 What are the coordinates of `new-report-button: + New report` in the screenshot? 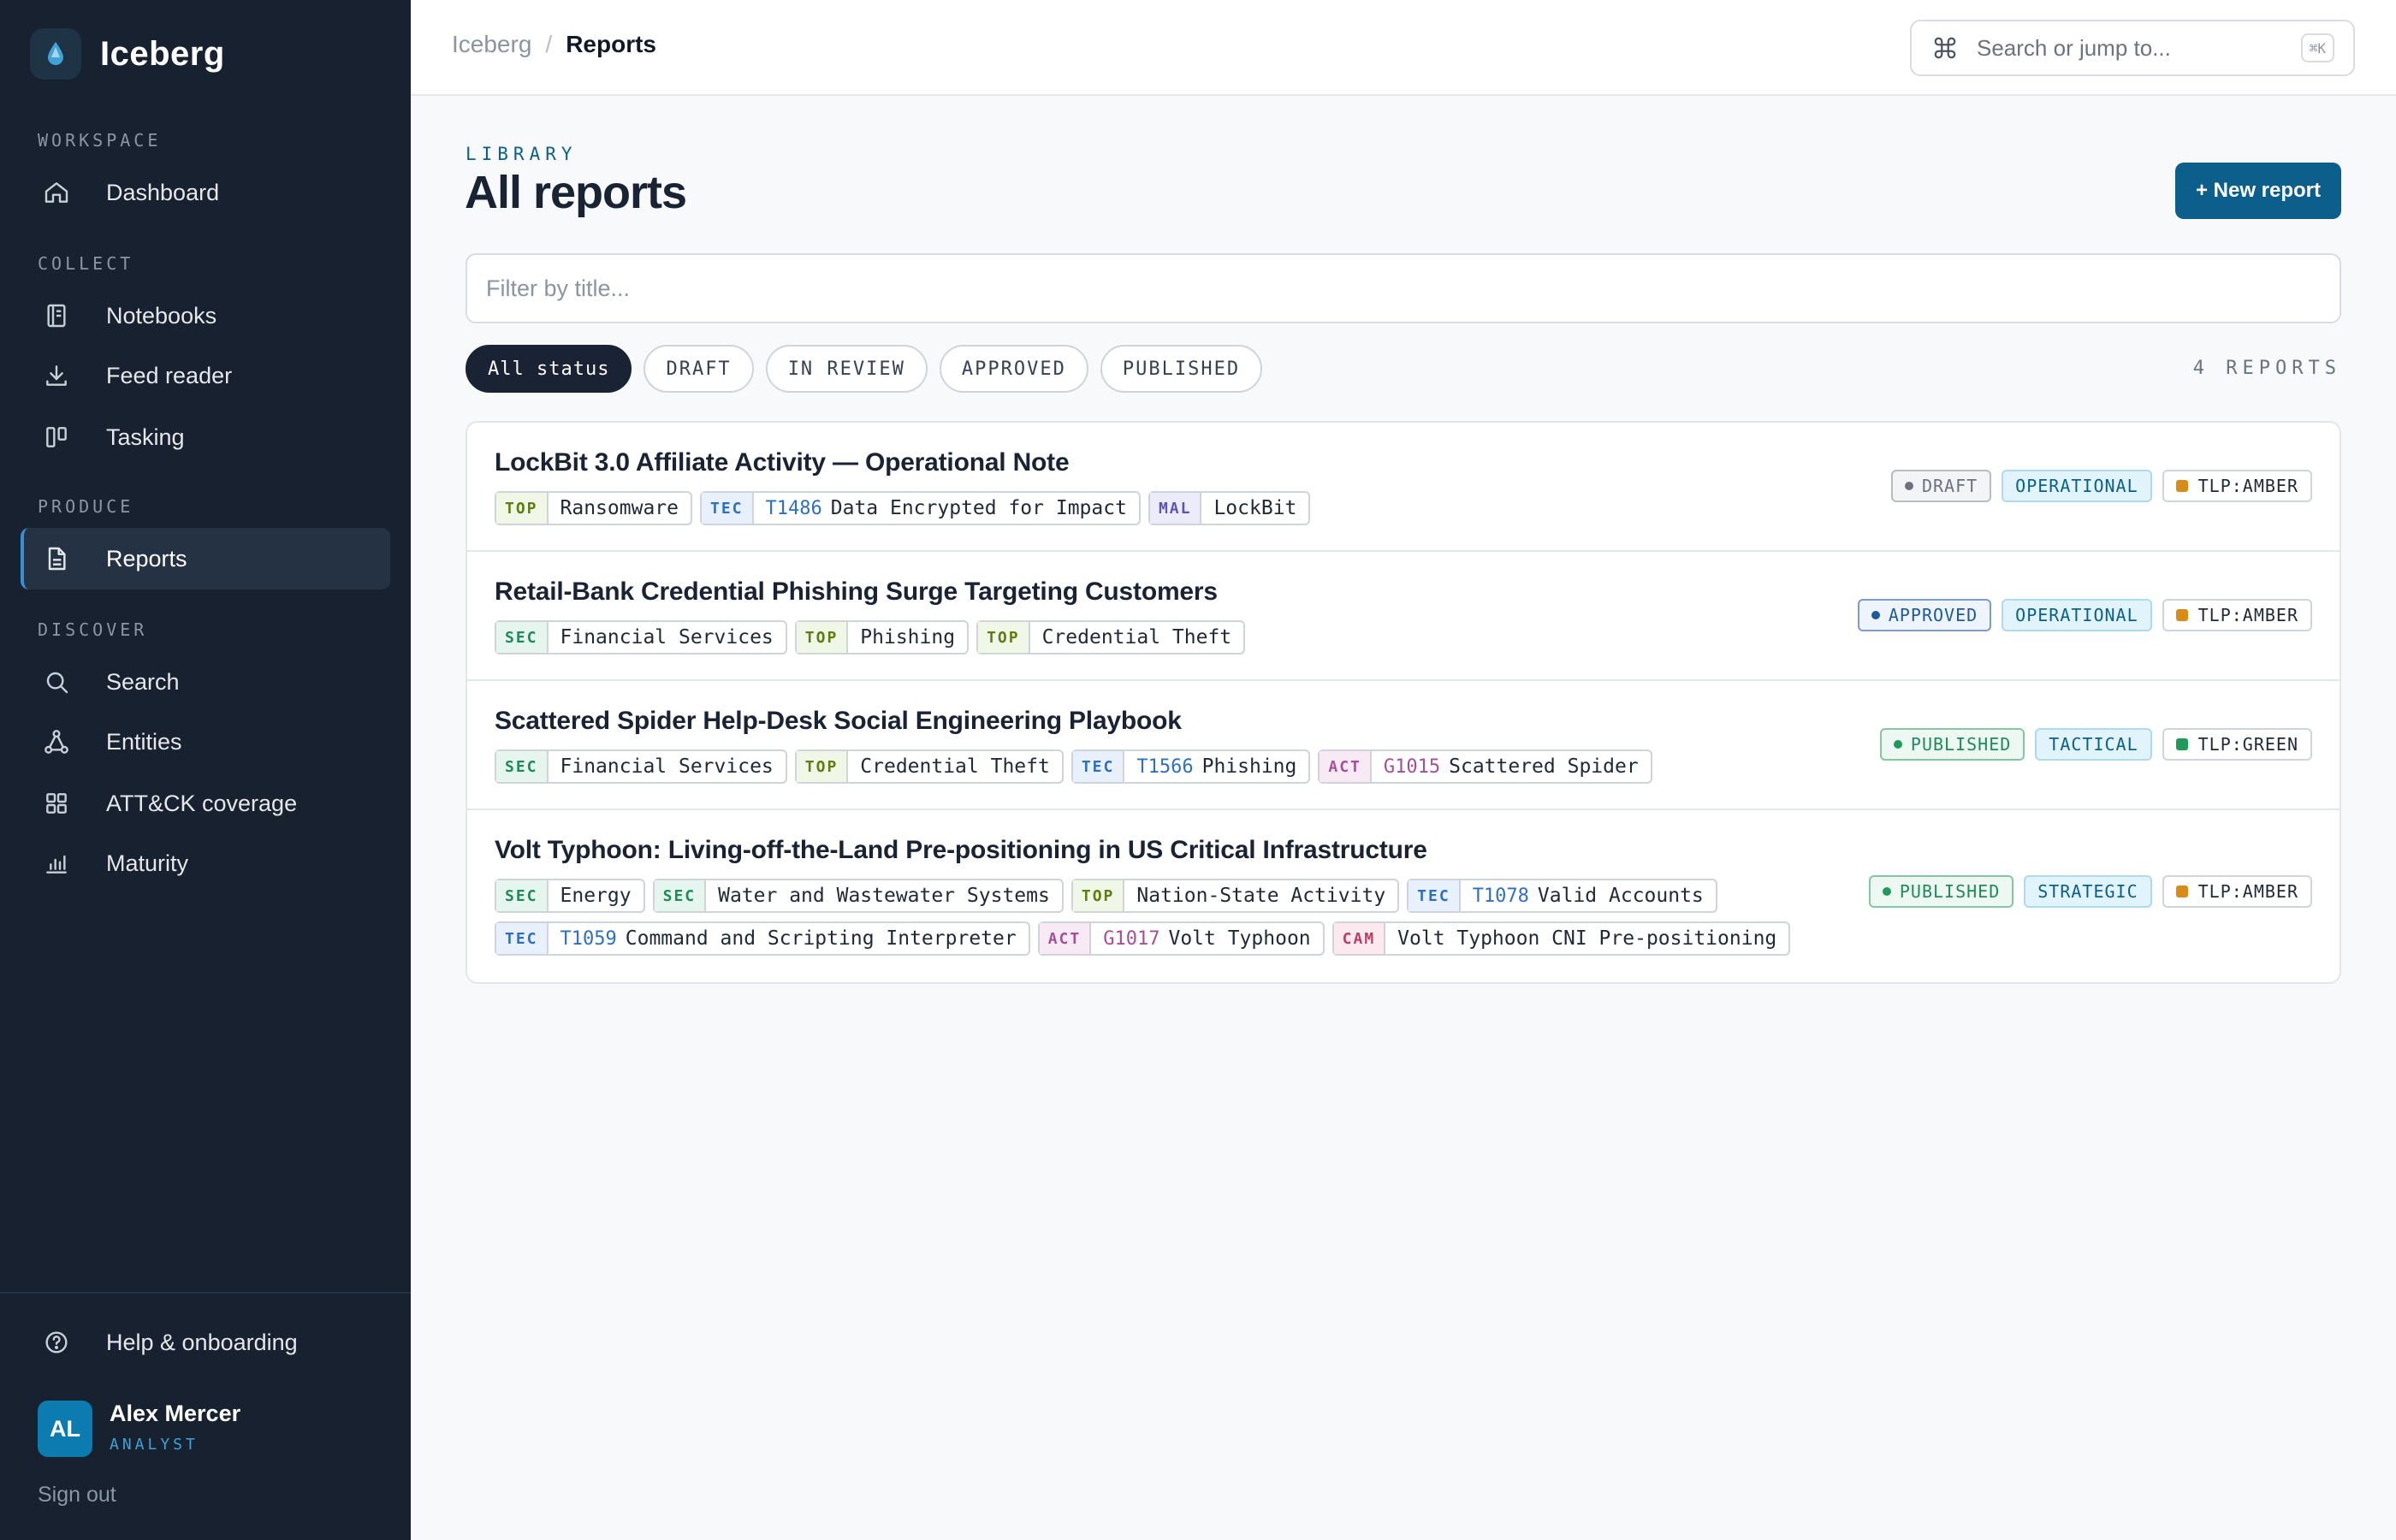 It's located at (2258, 191).